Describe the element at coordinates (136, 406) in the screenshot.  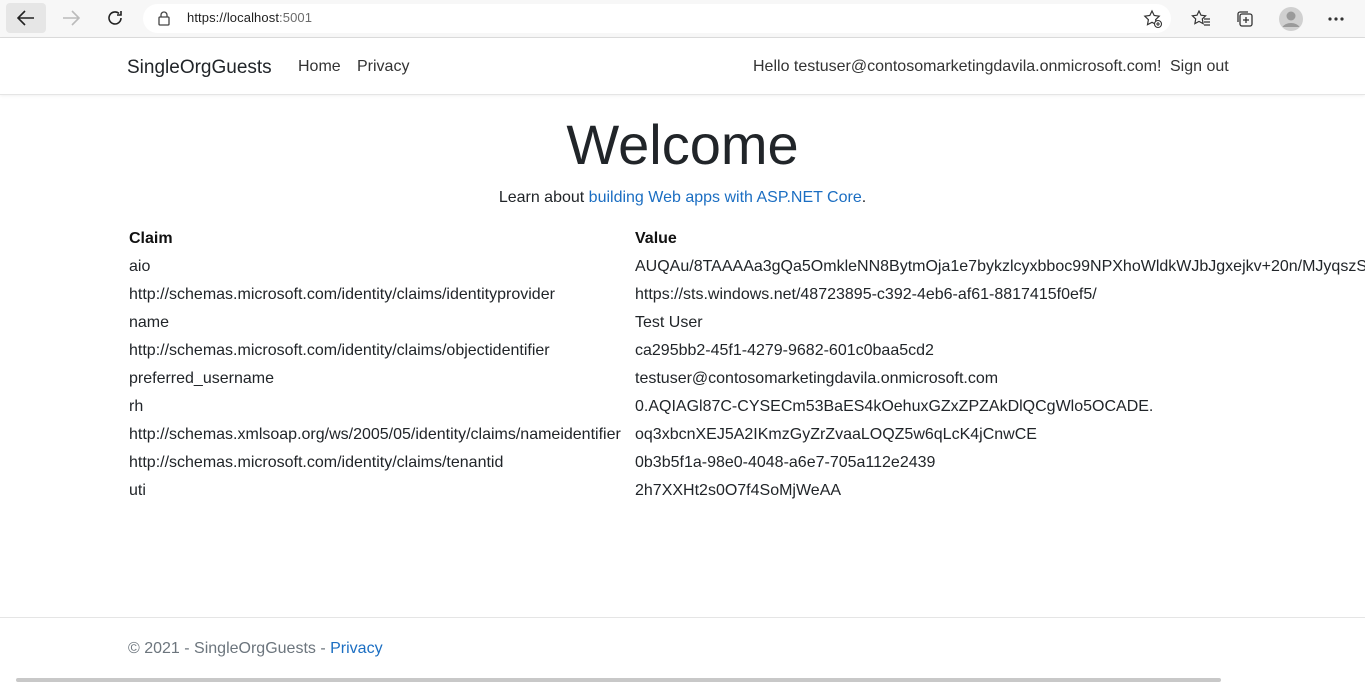
I see `claim-key: rh` at that location.